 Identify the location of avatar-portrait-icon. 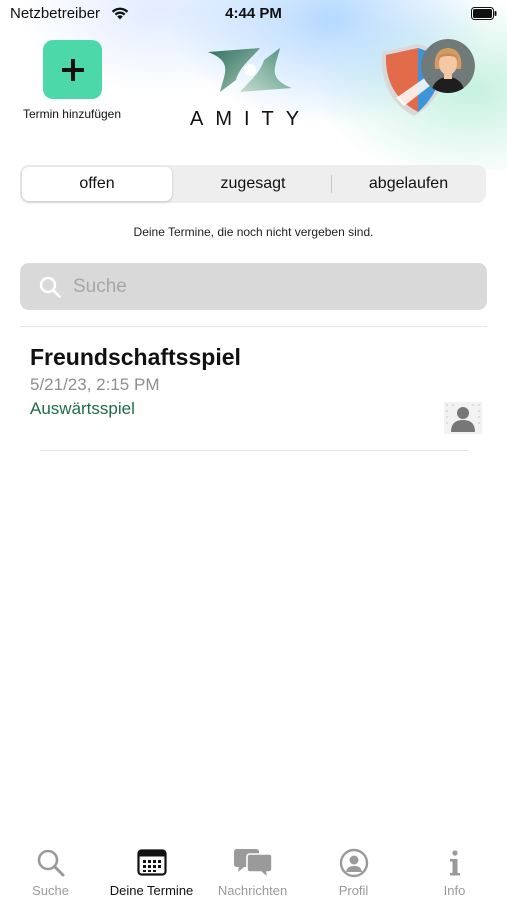
(448, 66).